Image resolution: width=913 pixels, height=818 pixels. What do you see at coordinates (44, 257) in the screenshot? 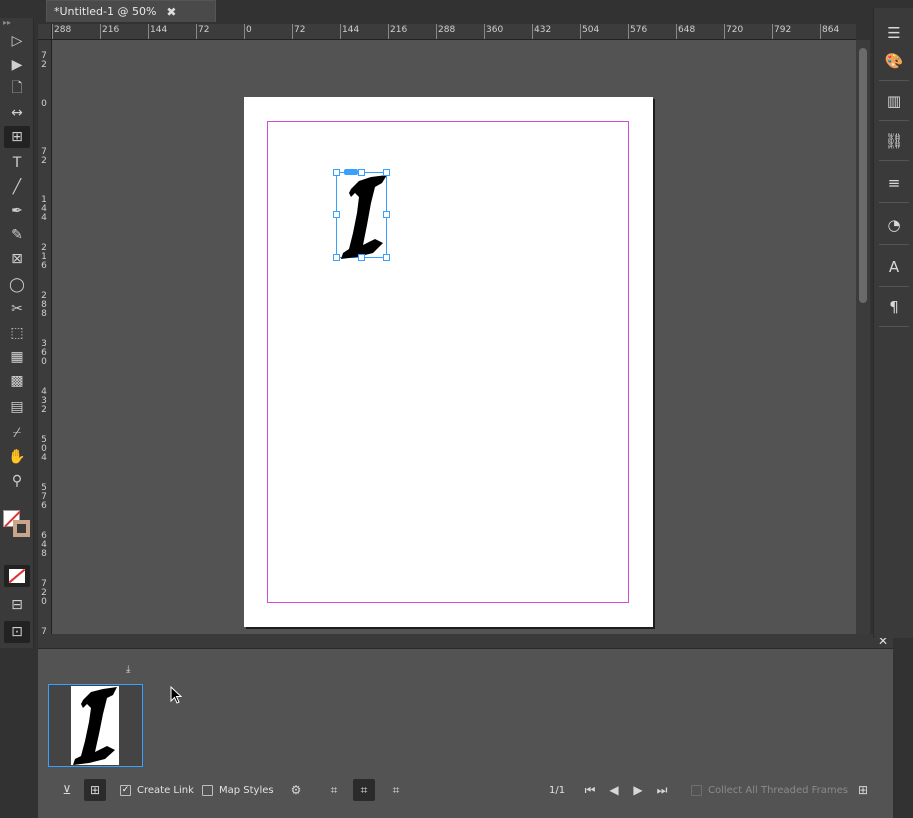
I see `ruler-tick-label: 2 1 6` at bounding box center [44, 257].